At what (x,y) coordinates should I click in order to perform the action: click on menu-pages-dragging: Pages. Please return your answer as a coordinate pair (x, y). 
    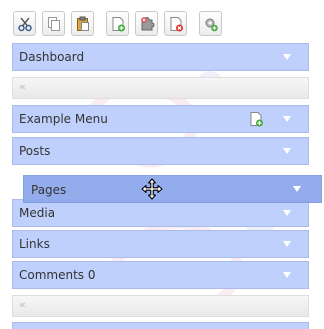
    Looking at the image, I should click on (172, 189).